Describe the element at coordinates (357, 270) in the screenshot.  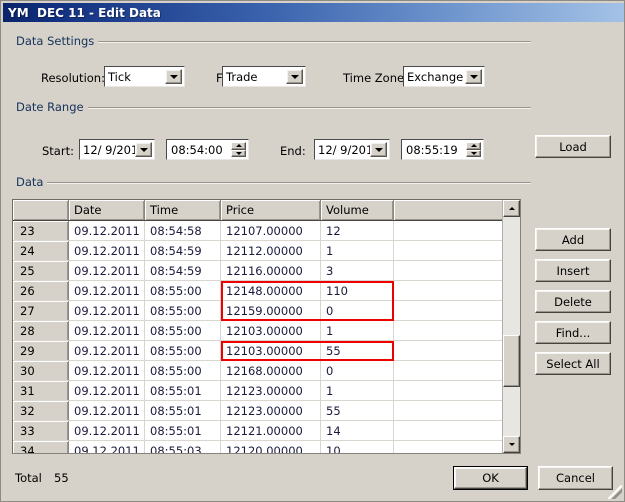
I see `cell-volume: 3` at that location.